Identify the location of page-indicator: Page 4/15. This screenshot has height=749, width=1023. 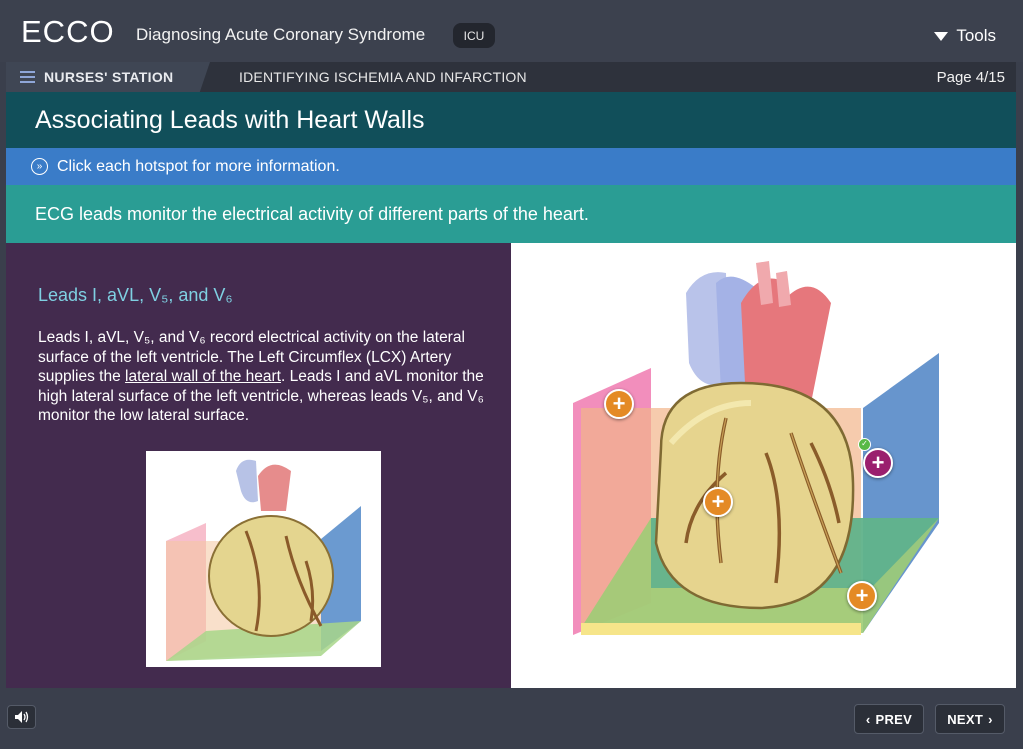
(970, 77).